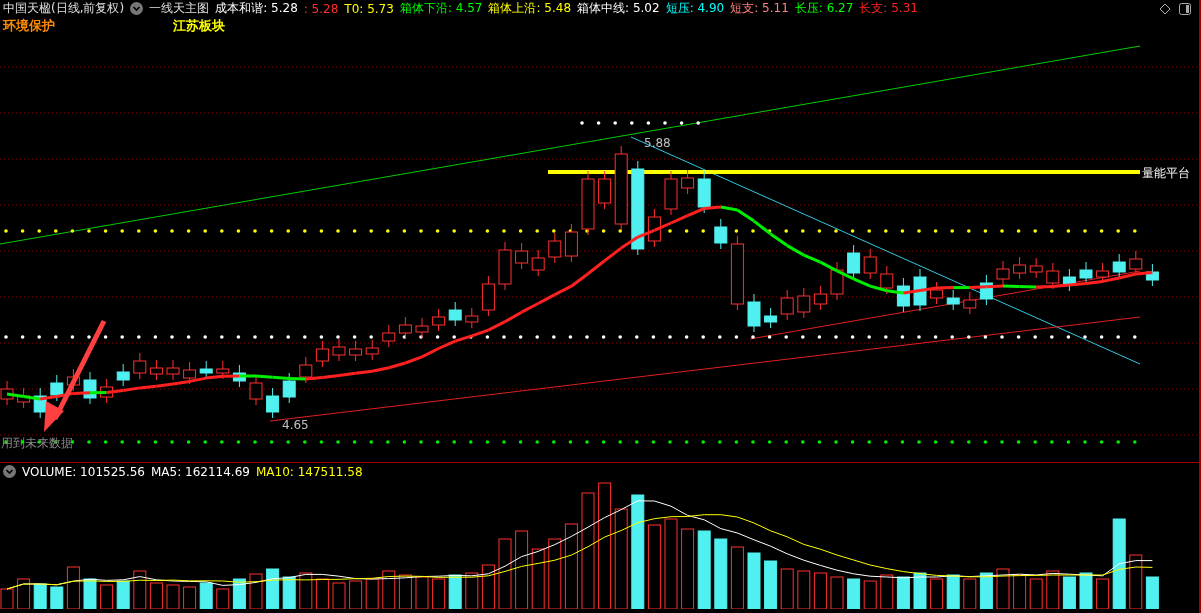 Image resolution: width=1201 pixels, height=613 pixels. Describe the element at coordinates (657, 143) in the screenshot. I see `high-price-label: 5.88` at that location.